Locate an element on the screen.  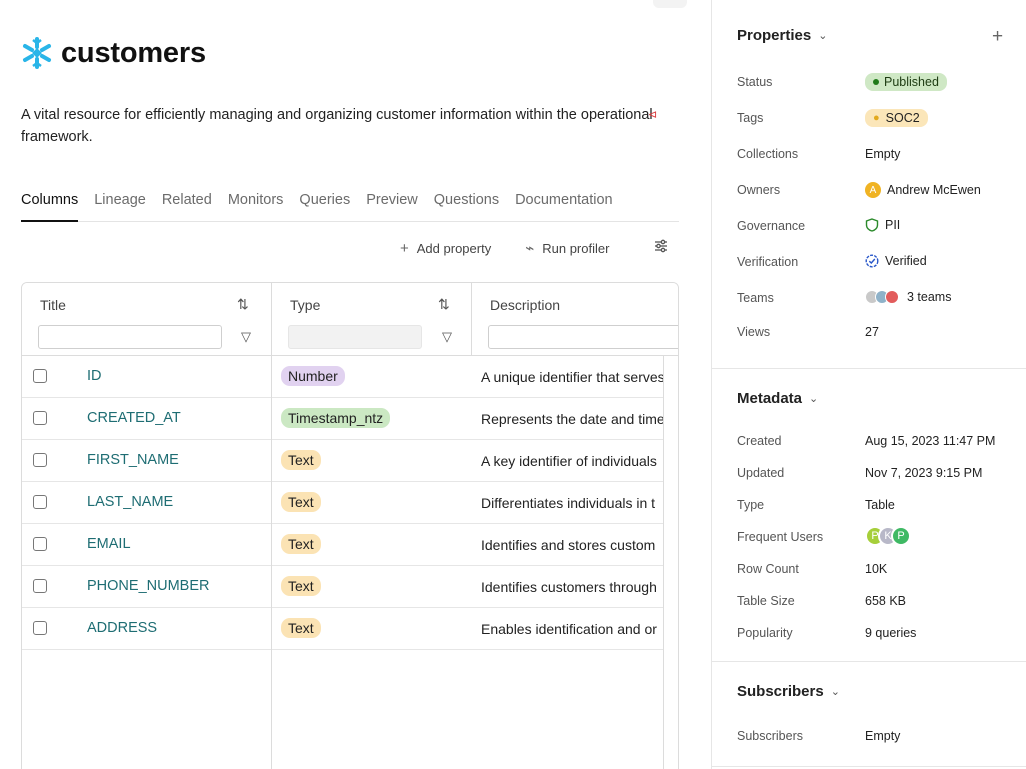
avatar: P is located at coordinates (901, 536).